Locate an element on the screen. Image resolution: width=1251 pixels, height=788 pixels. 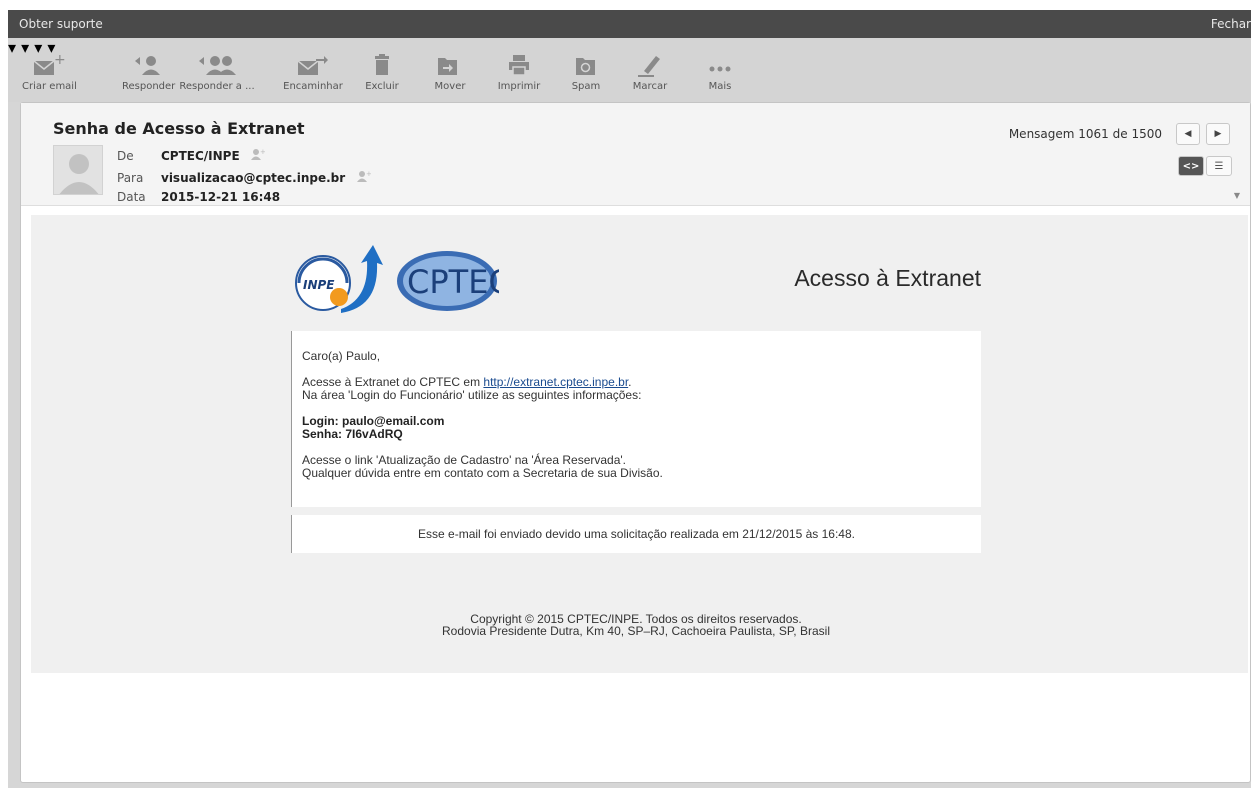
prev-message-button: ◀ is located at coordinates (1188, 134).